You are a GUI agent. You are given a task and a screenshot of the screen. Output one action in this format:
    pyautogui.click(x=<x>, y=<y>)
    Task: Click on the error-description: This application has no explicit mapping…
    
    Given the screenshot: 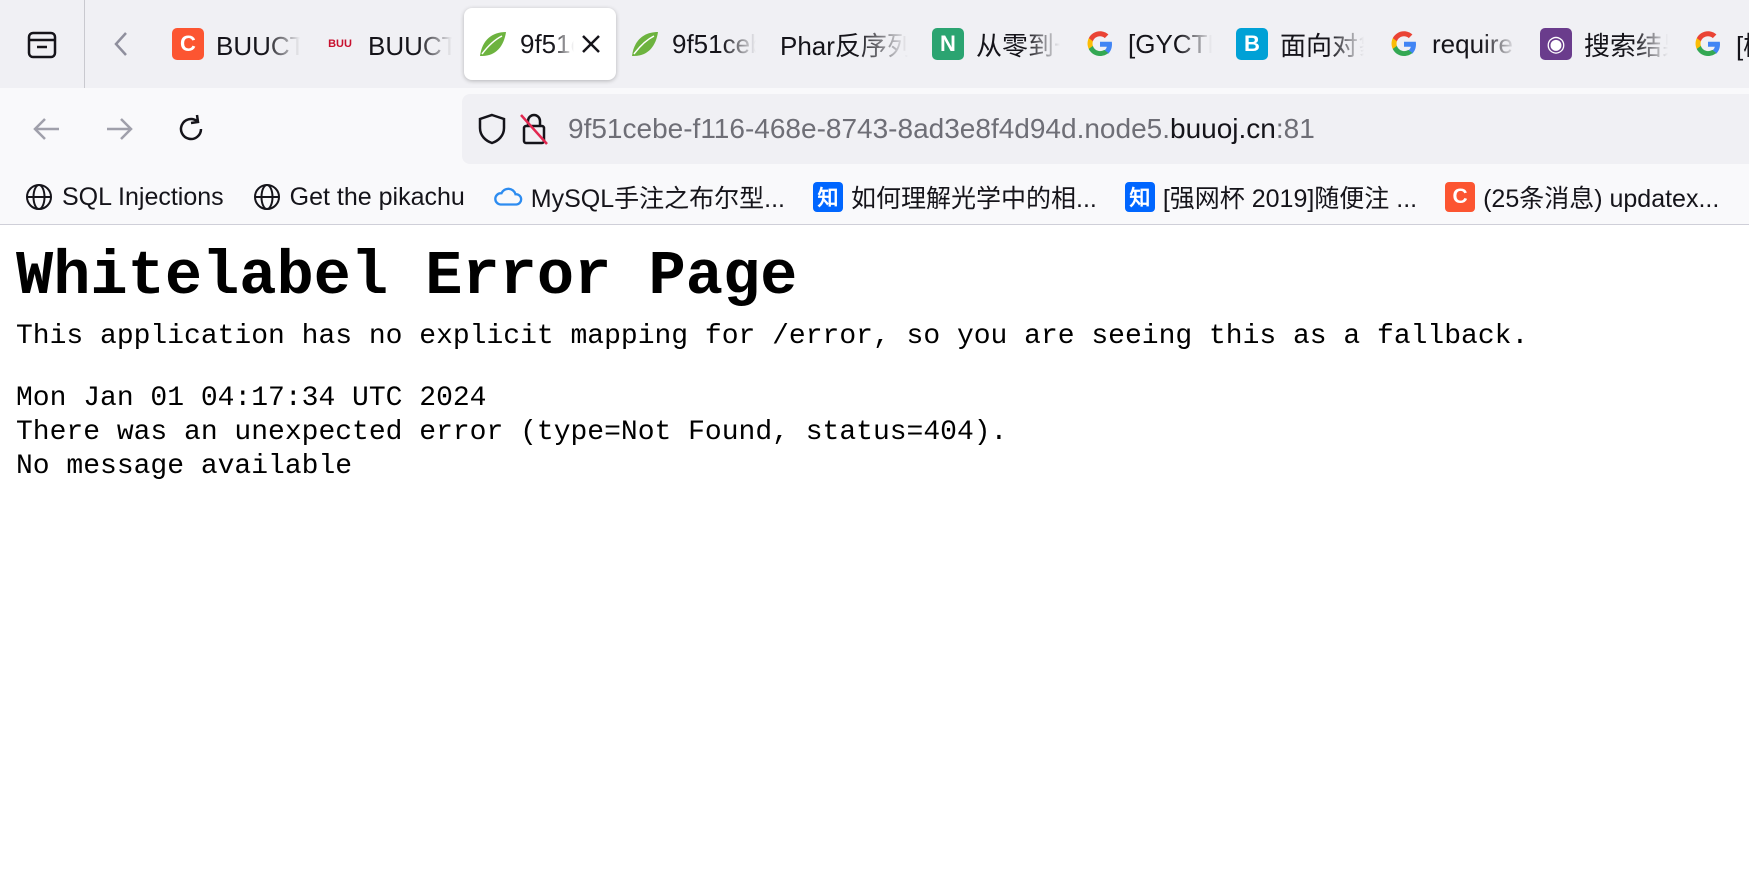 What is the action you would take?
    pyautogui.click(x=772, y=336)
    